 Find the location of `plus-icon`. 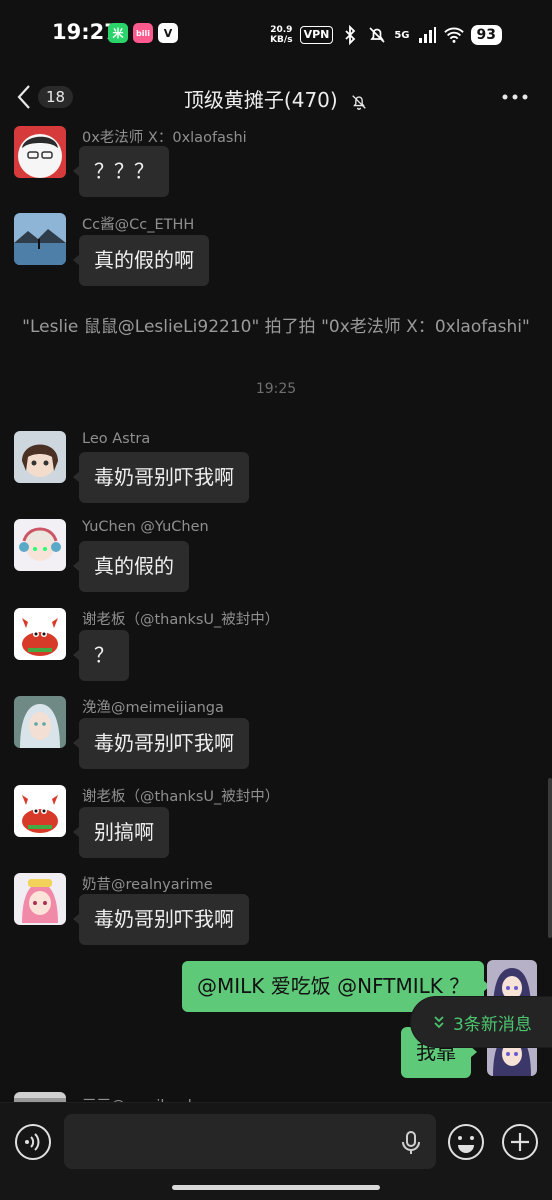

plus-icon is located at coordinates (520, 1142).